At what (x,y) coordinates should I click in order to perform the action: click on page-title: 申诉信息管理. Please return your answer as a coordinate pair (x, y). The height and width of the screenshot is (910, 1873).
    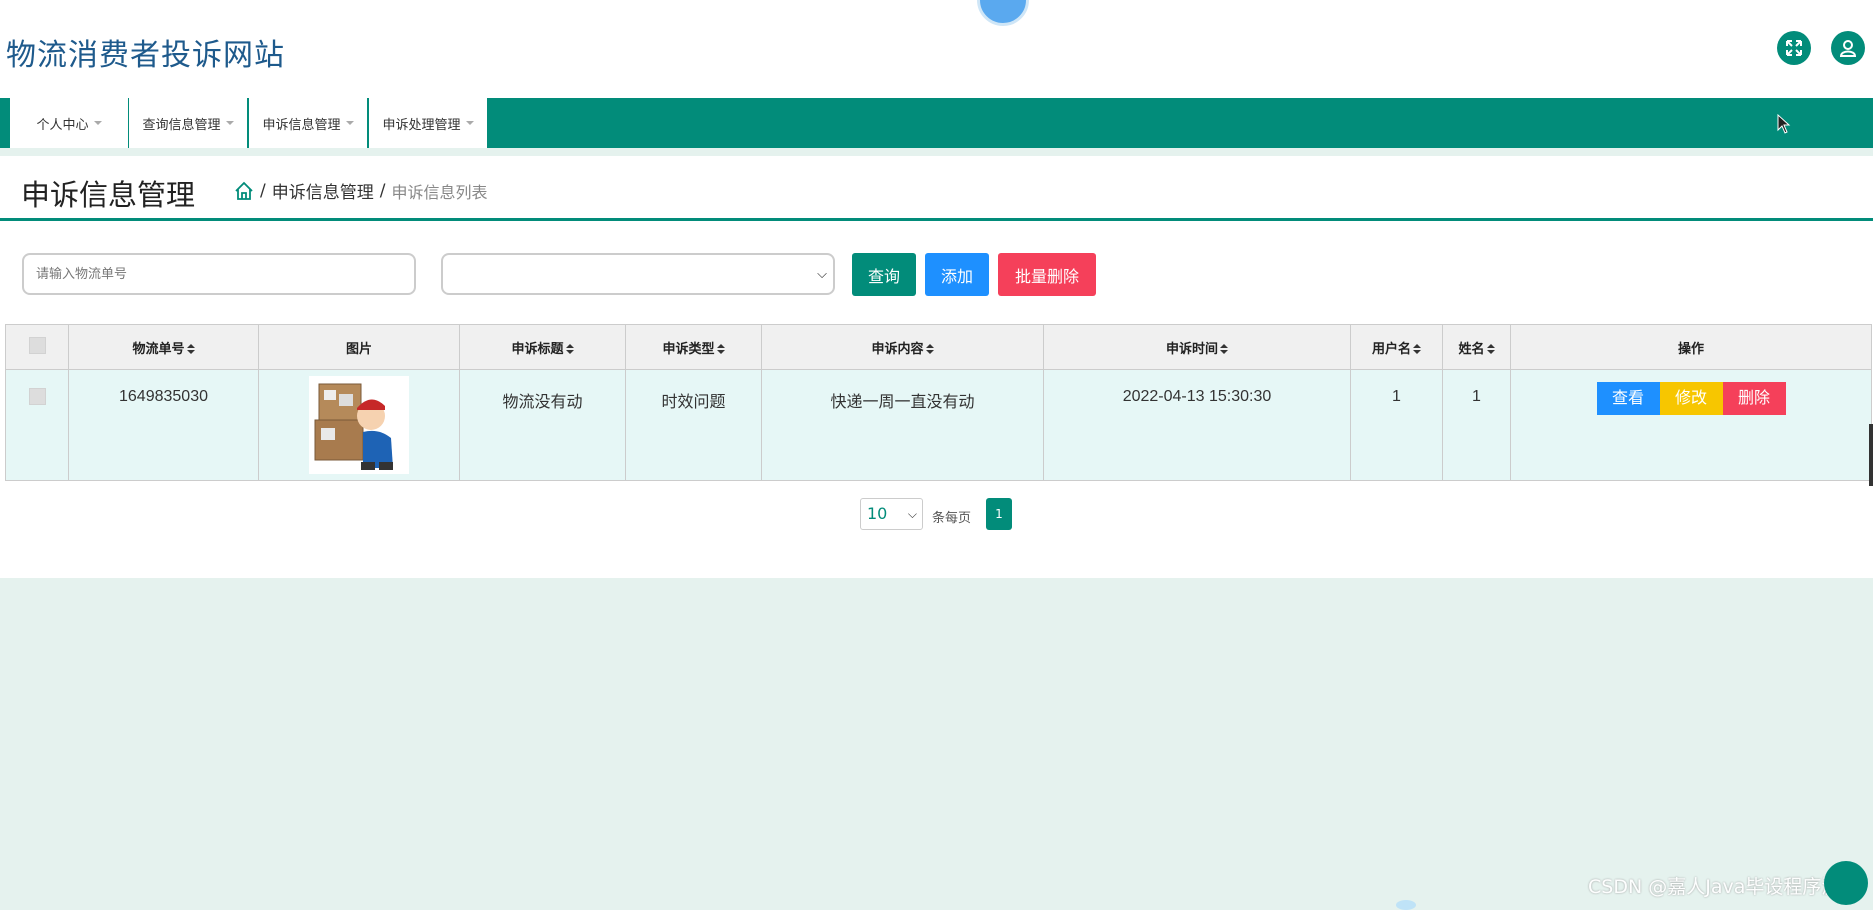
    Looking at the image, I should click on (108, 195).